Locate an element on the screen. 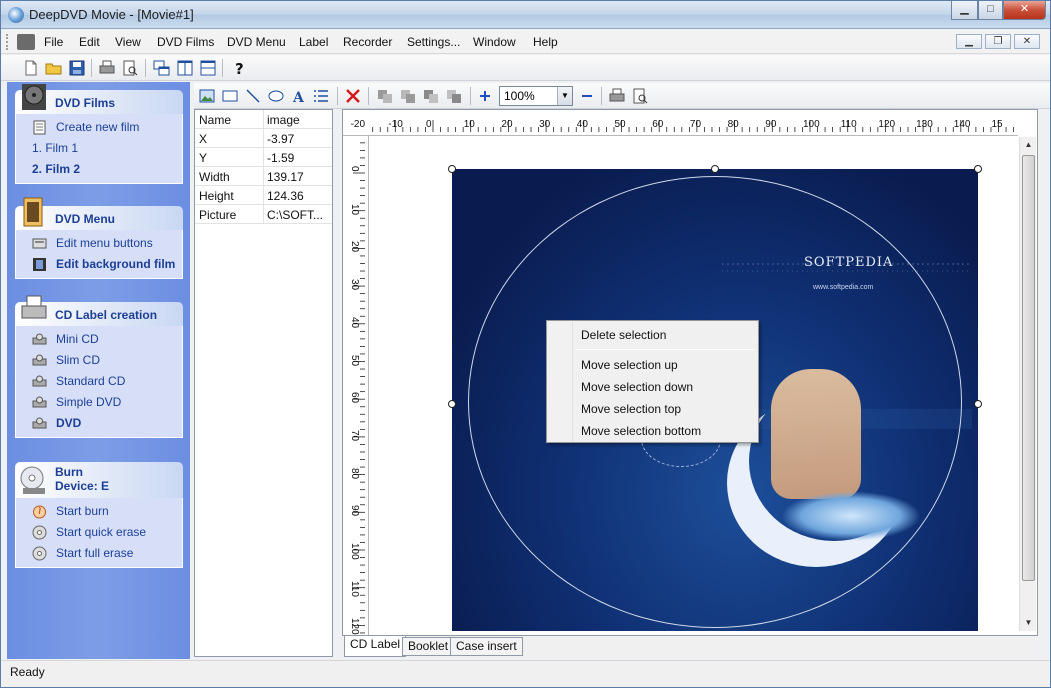  print-icon is located at coordinates (107, 68).